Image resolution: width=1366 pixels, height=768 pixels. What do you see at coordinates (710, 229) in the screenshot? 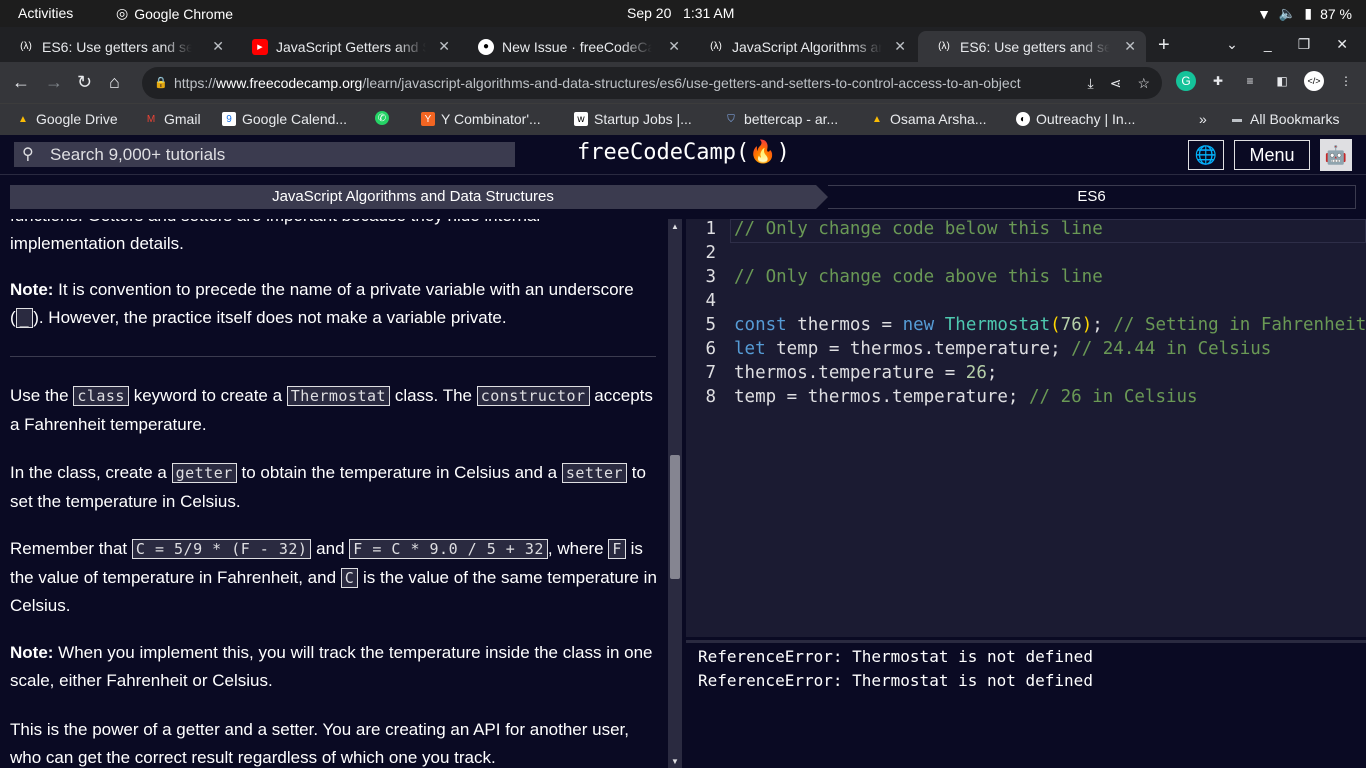
I see `line-number: 1` at bounding box center [710, 229].